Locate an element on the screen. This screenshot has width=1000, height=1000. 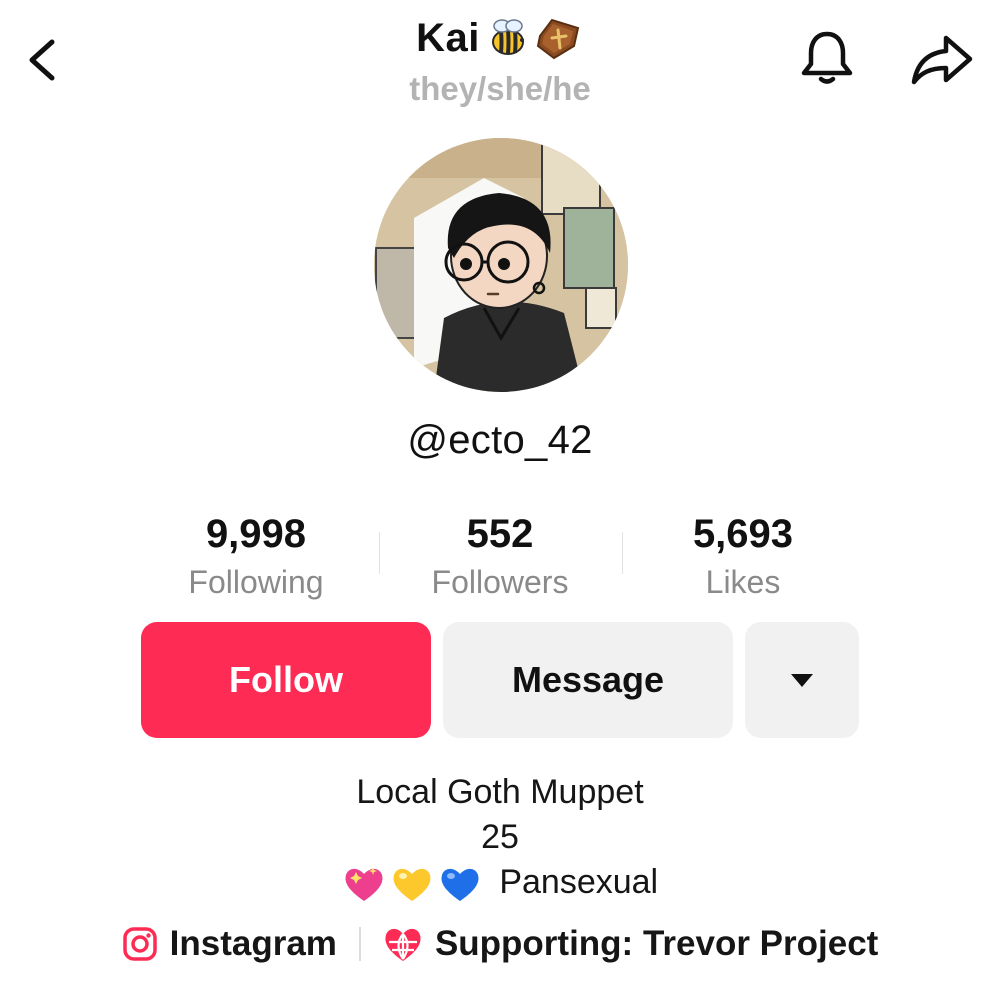
caret-down-icon is located at coordinates (802, 680).